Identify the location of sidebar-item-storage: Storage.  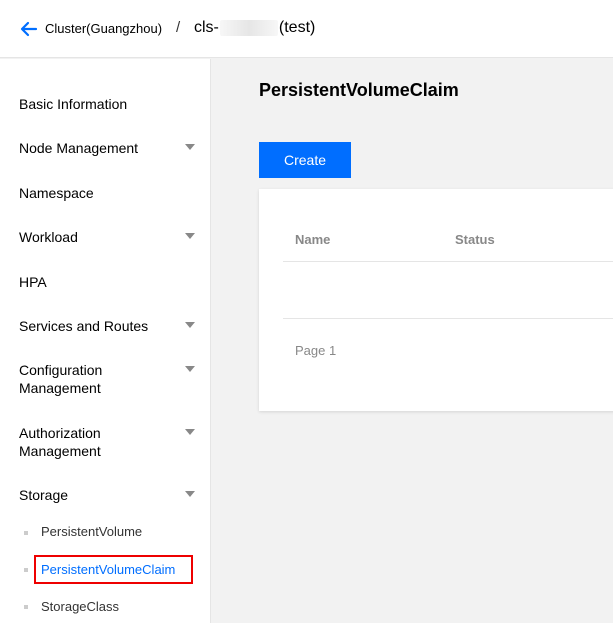
(107, 495).